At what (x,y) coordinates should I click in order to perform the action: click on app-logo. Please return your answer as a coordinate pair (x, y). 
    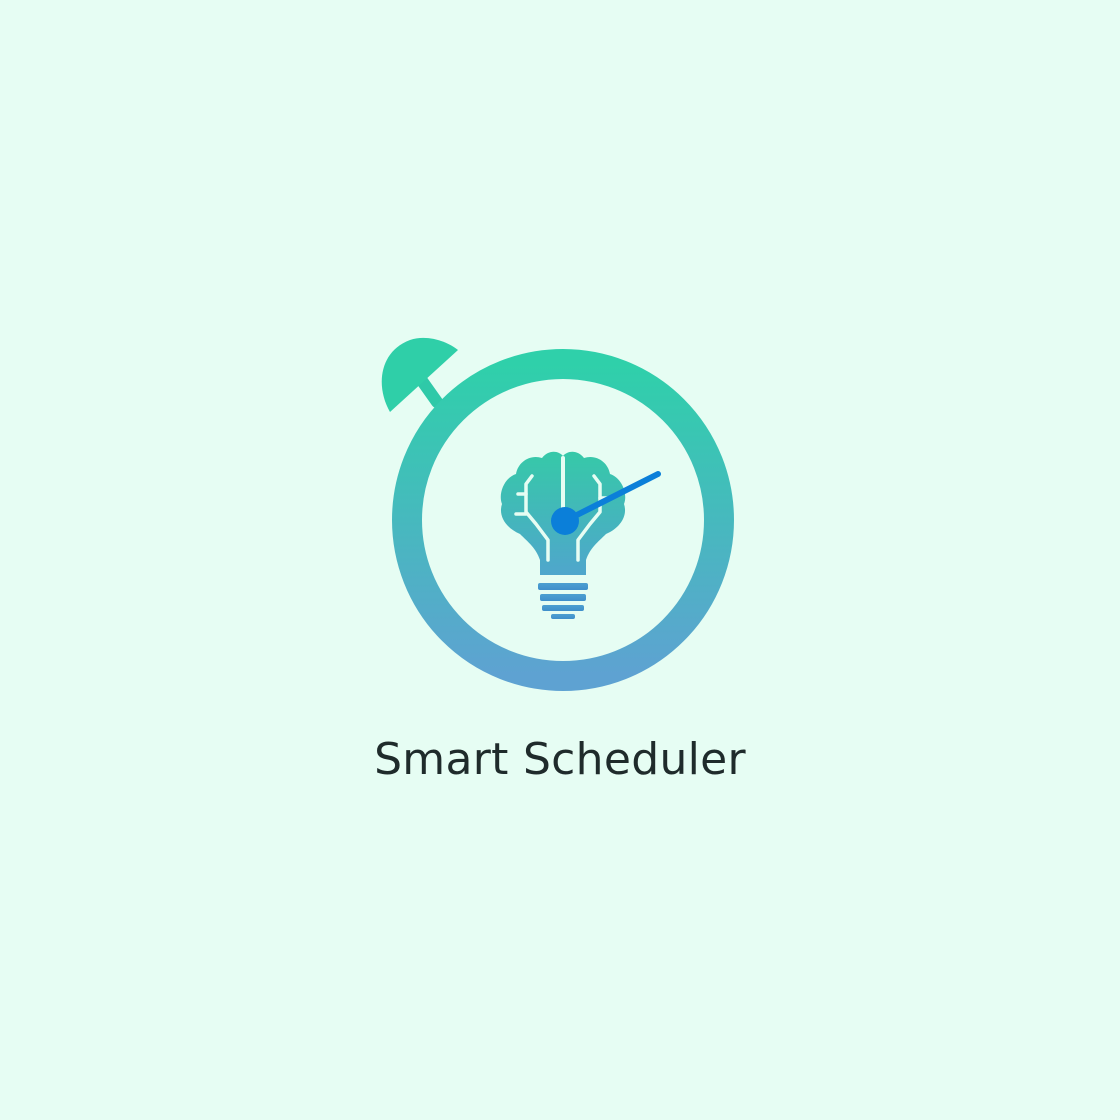
    Looking at the image, I should click on (560, 520).